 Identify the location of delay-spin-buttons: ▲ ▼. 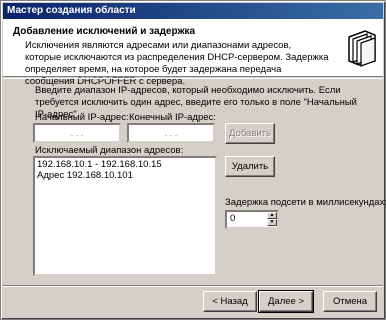
(272, 219).